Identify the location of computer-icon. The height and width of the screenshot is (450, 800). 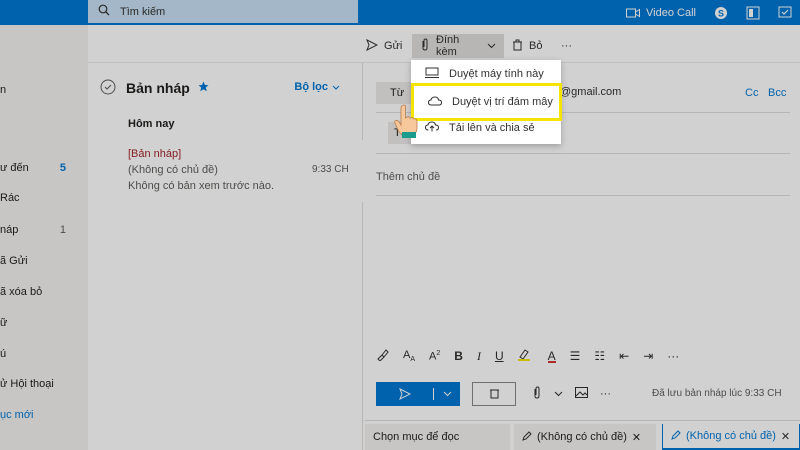
(432, 74).